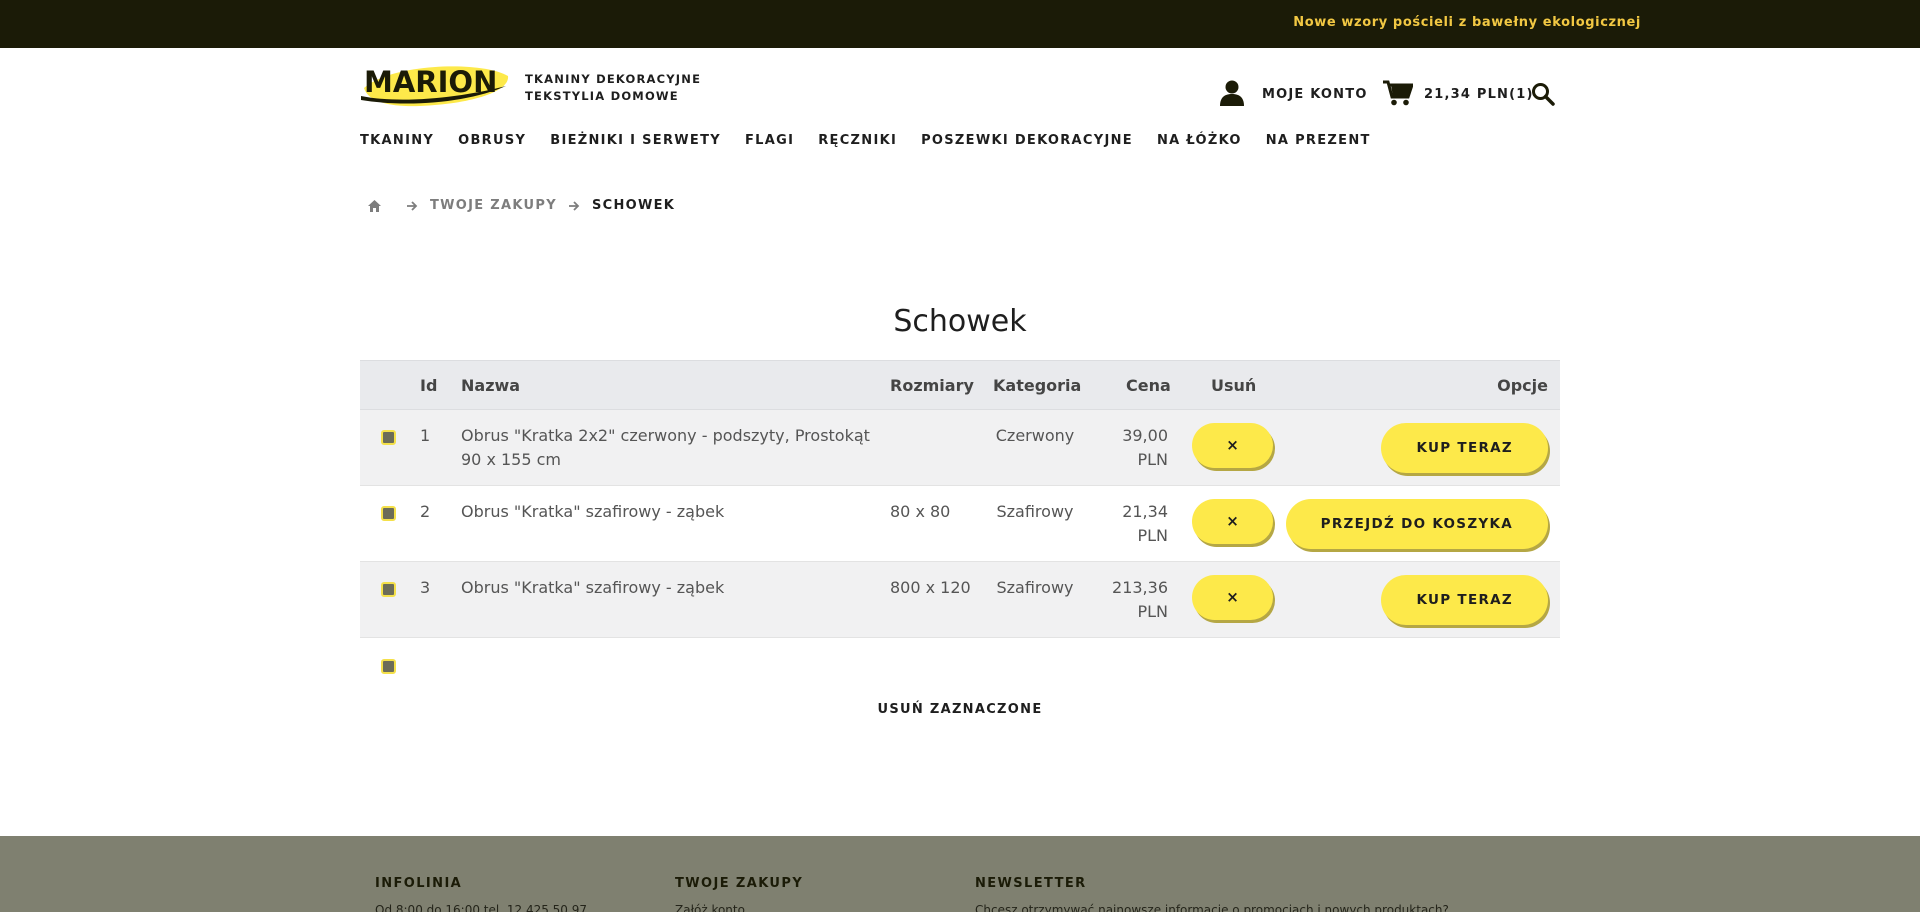 The image size is (1920, 912). I want to click on footer-col-twoje-zakupy: TWOJE ZAKUPY Załóż konto, so click(739, 894).